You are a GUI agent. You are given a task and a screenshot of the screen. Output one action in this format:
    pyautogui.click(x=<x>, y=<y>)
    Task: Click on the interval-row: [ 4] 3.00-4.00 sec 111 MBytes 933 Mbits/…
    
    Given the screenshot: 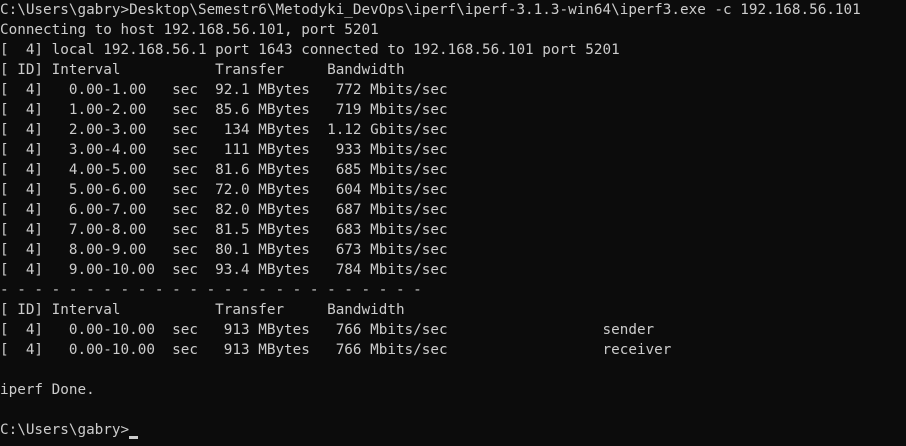 What is the action you would take?
    pyautogui.click(x=224, y=150)
    